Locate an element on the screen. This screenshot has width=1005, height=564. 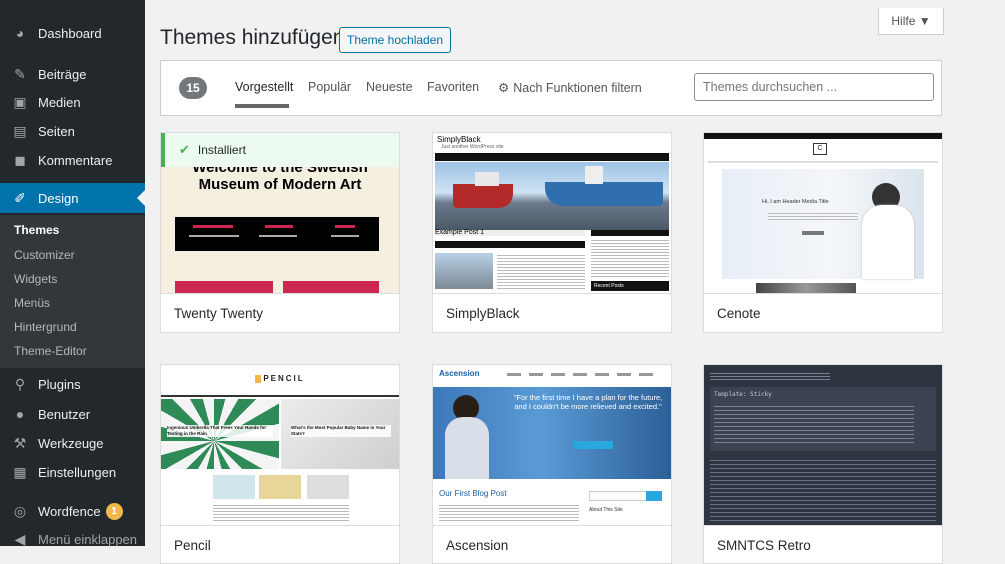
update-count-badge: 1 is located at coordinates (114, 511).